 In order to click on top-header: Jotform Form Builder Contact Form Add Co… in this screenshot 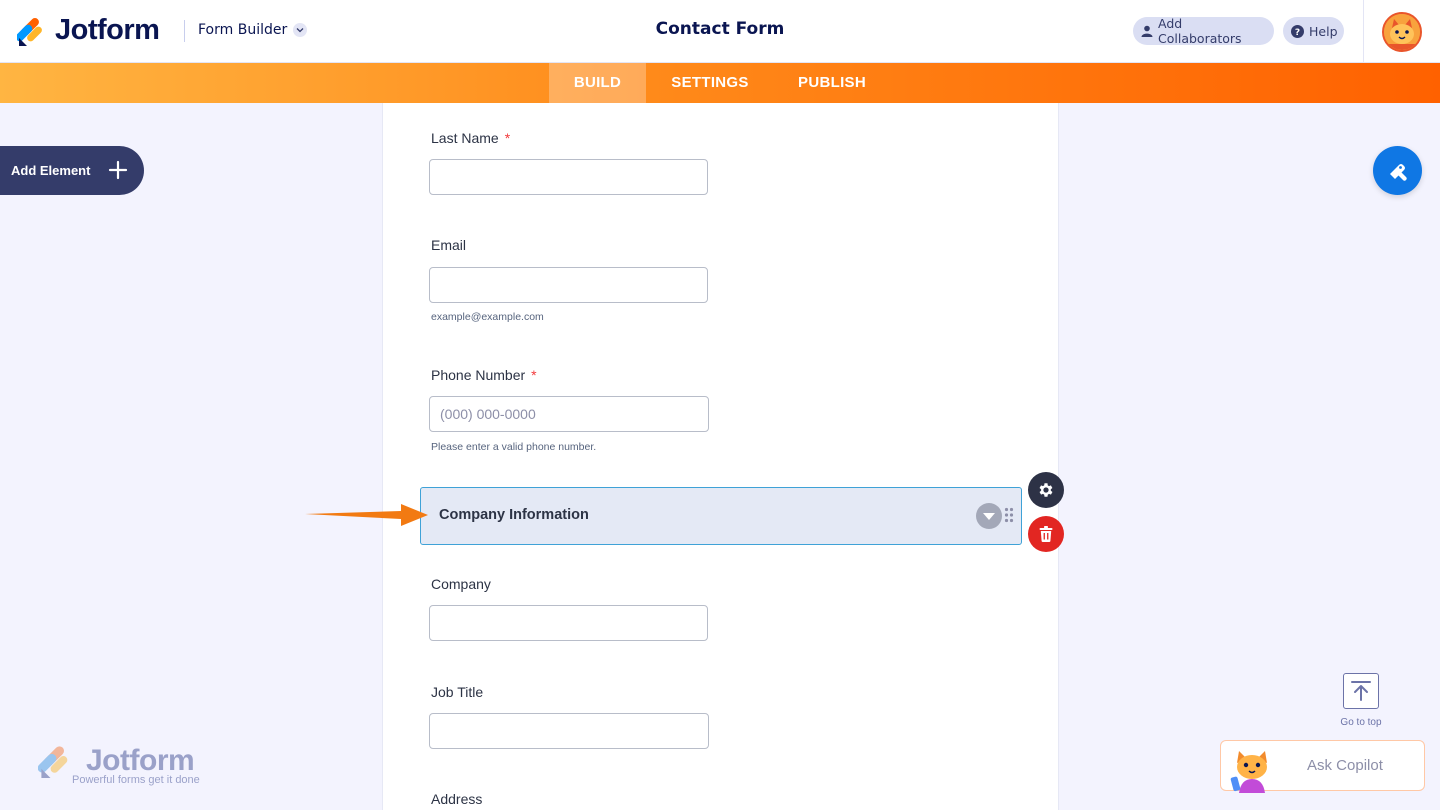, I will do `click(720, 31)`.